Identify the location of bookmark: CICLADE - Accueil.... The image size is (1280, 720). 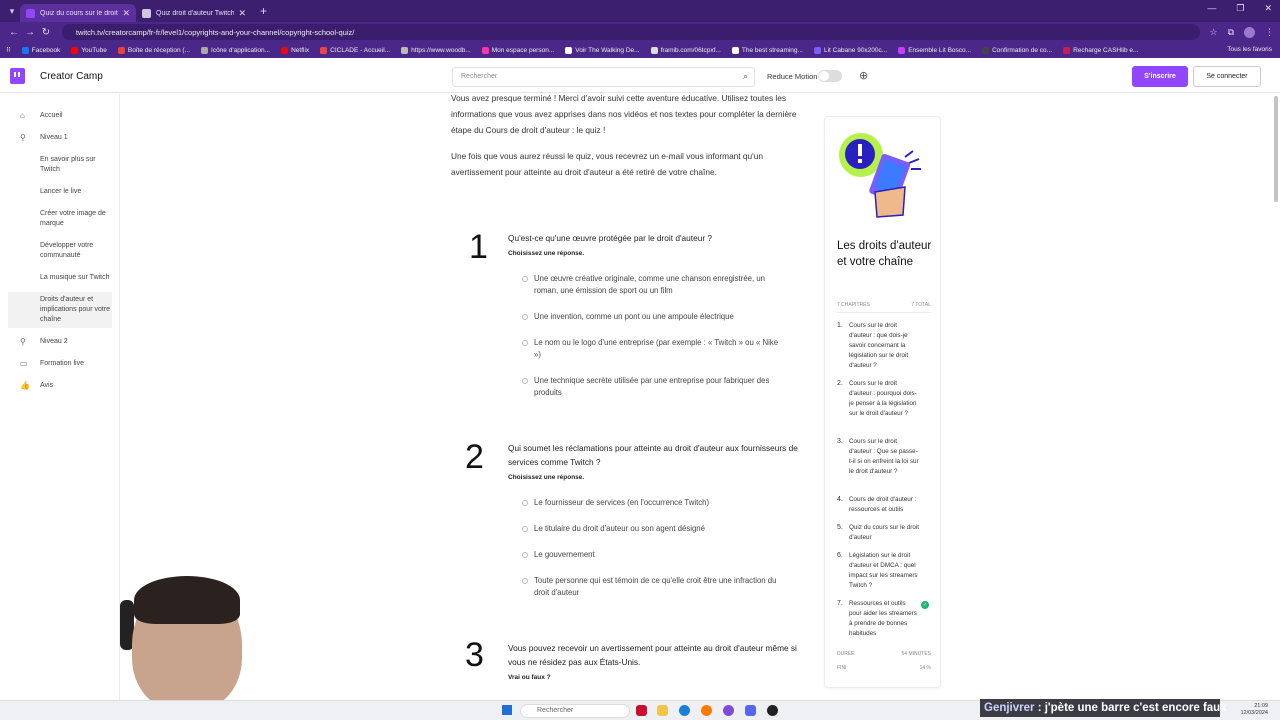
(355, 50).